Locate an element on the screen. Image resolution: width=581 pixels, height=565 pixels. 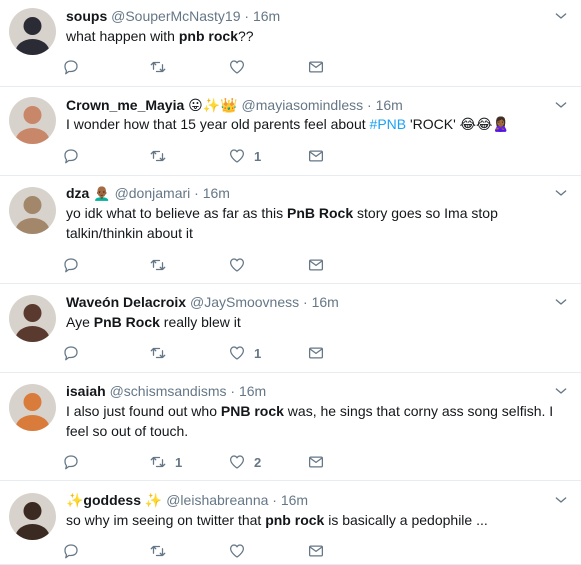
display-name: dza is located at coordinates (77, 193).